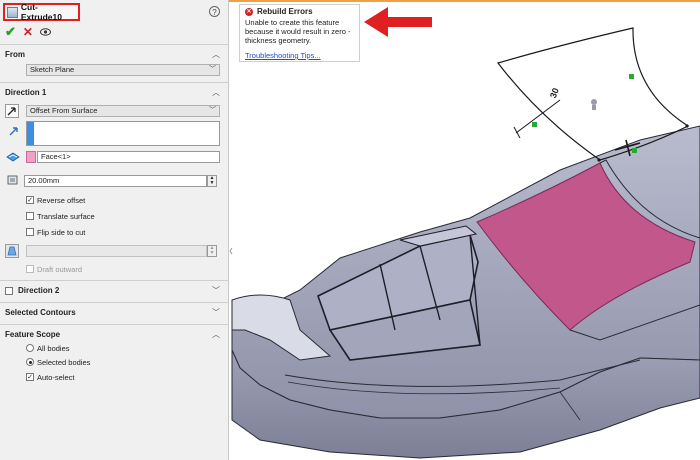 The image size is (700, 460). I want to click on ok-button: ✔, so click(10, 32).